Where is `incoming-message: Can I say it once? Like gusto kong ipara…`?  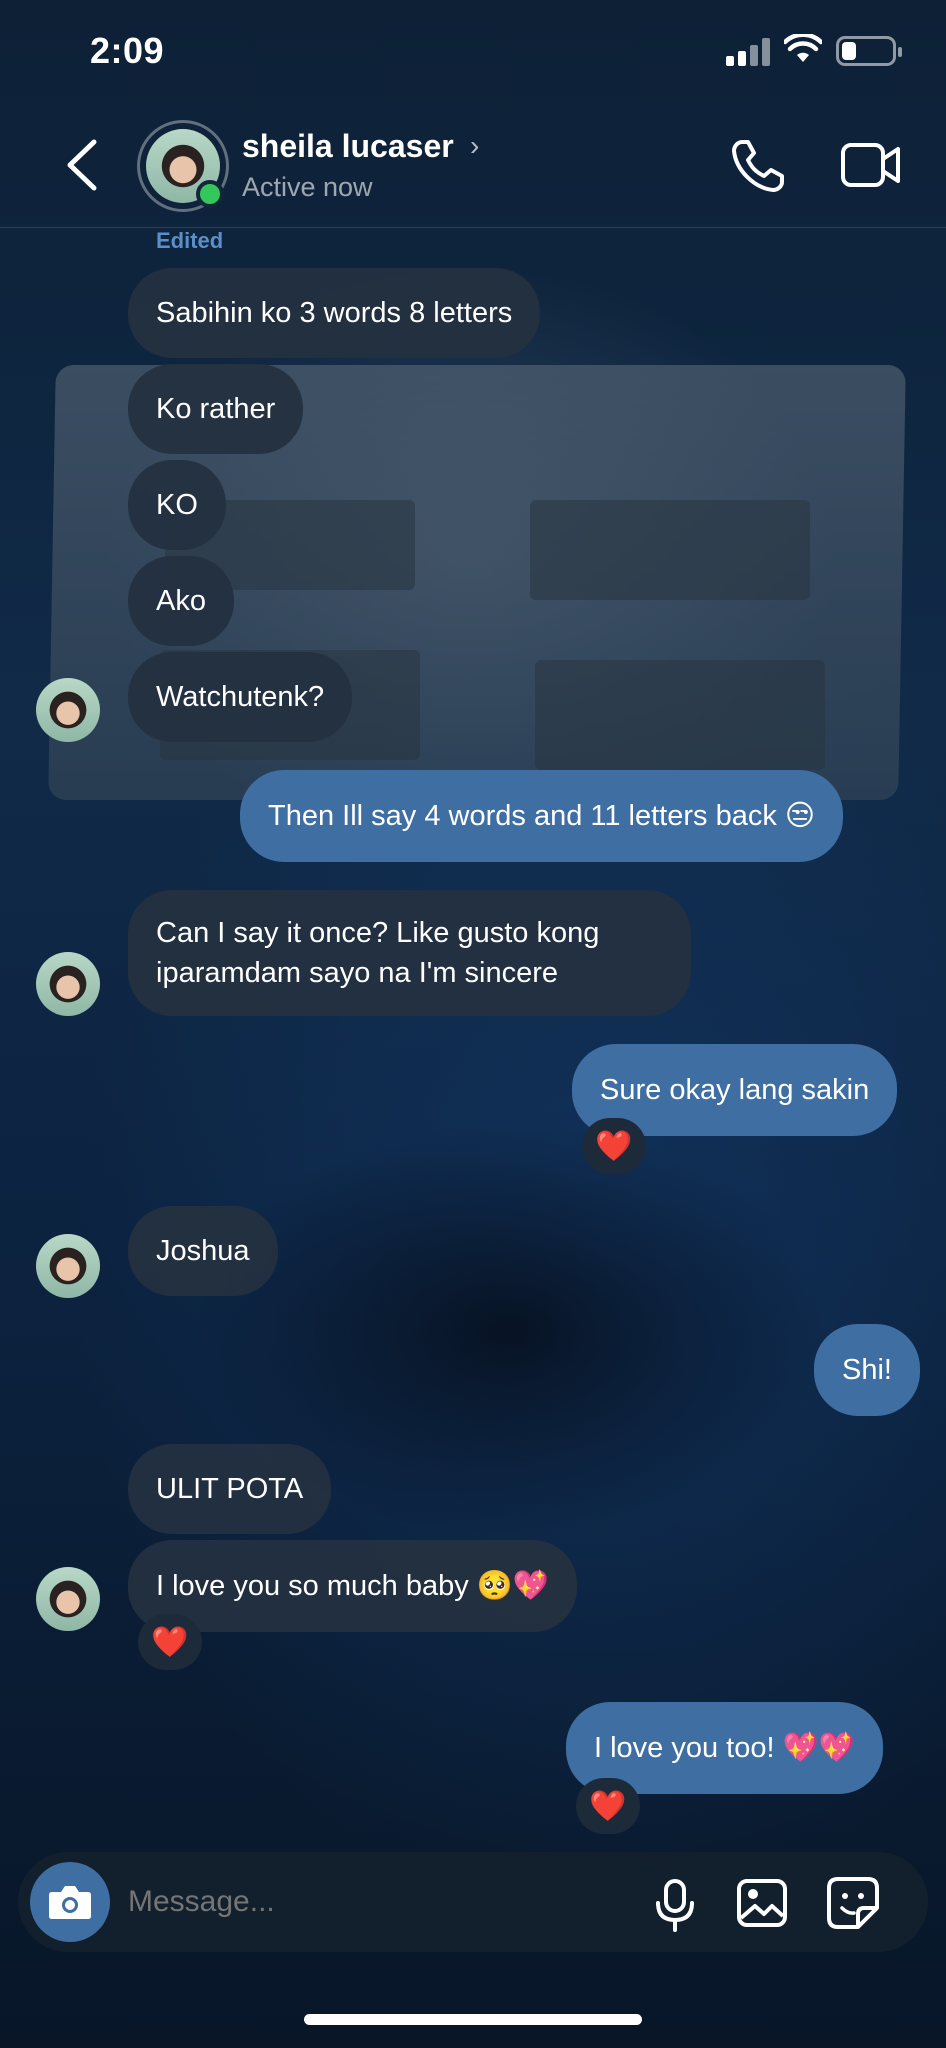
incoming-message: Can I say it once? Like gusto kong ipara… is located at coordinates (409, 953).